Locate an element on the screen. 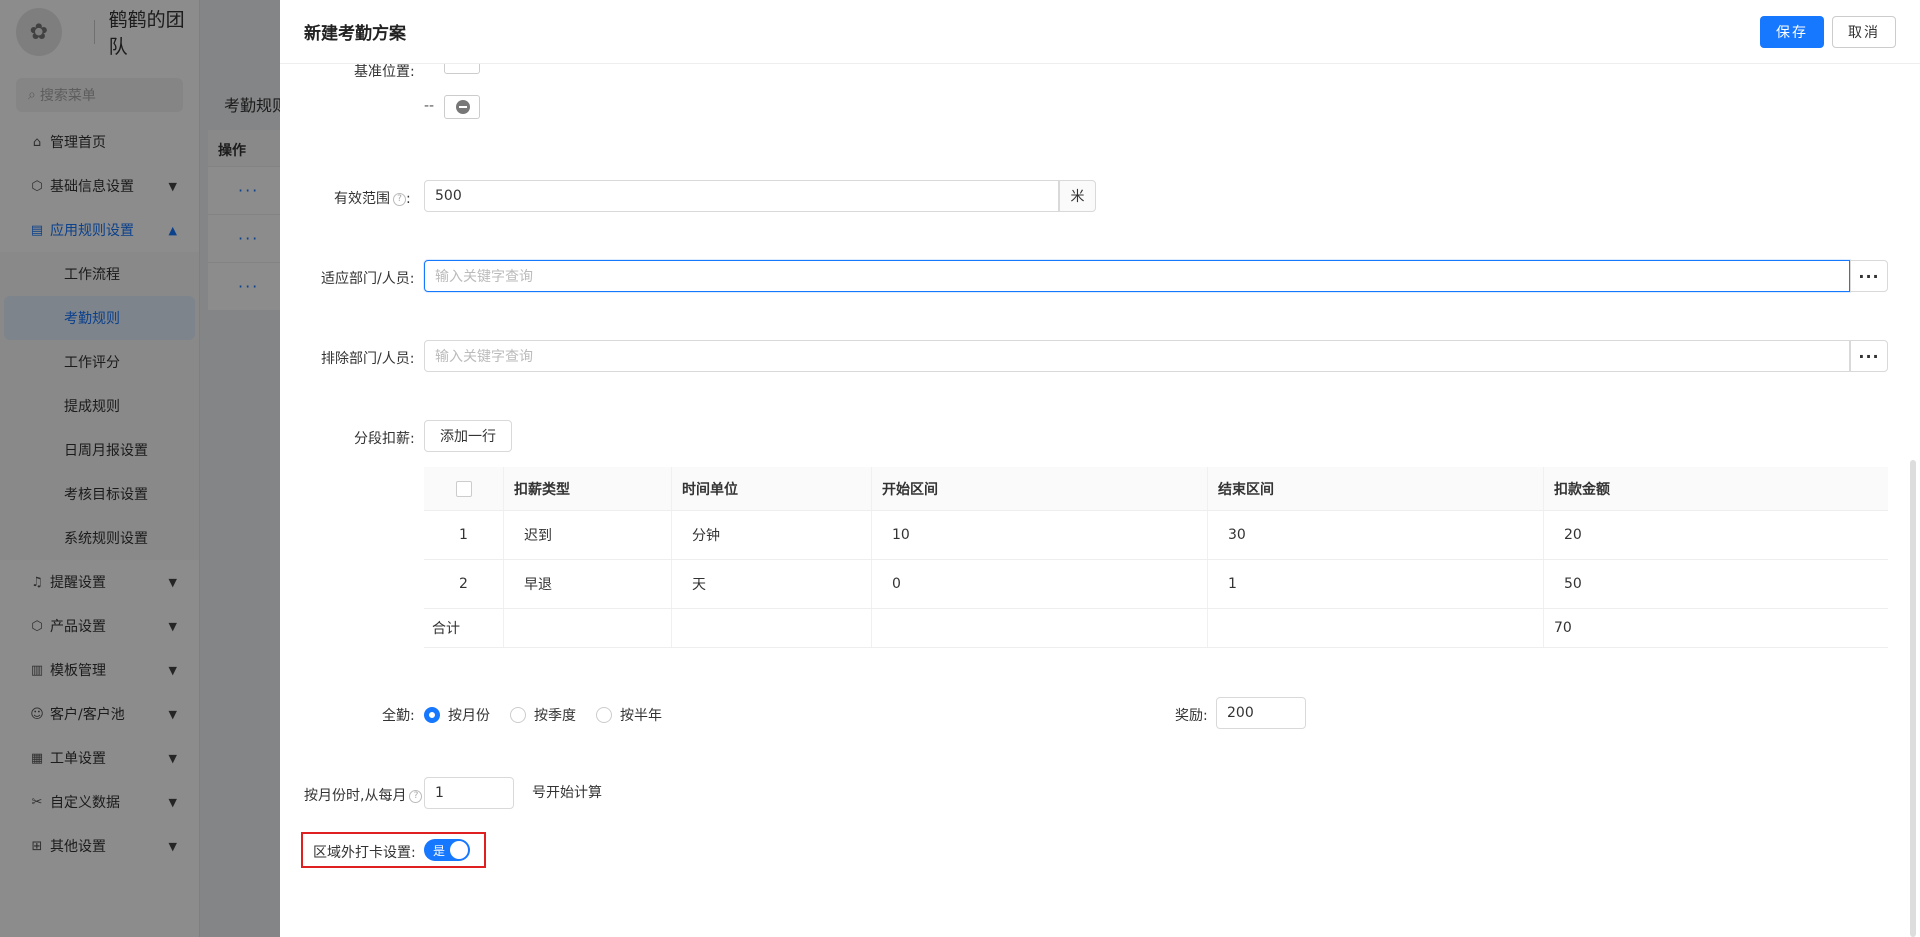  range-label-text: 有效范围 is located at coordinates (362, 199).